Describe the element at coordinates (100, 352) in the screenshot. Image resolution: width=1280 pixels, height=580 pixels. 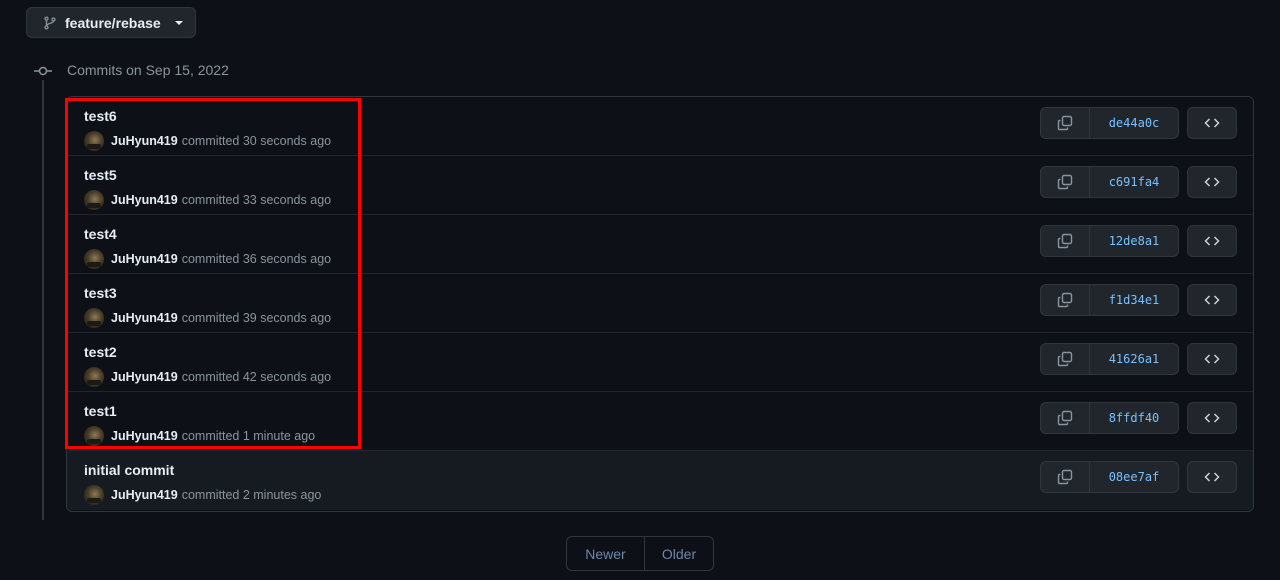
I see `commit-title-link: test2` at that location.